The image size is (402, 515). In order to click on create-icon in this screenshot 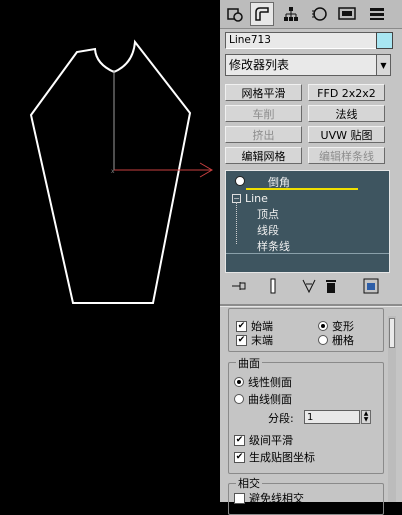, I will do `click(235, 14)`.